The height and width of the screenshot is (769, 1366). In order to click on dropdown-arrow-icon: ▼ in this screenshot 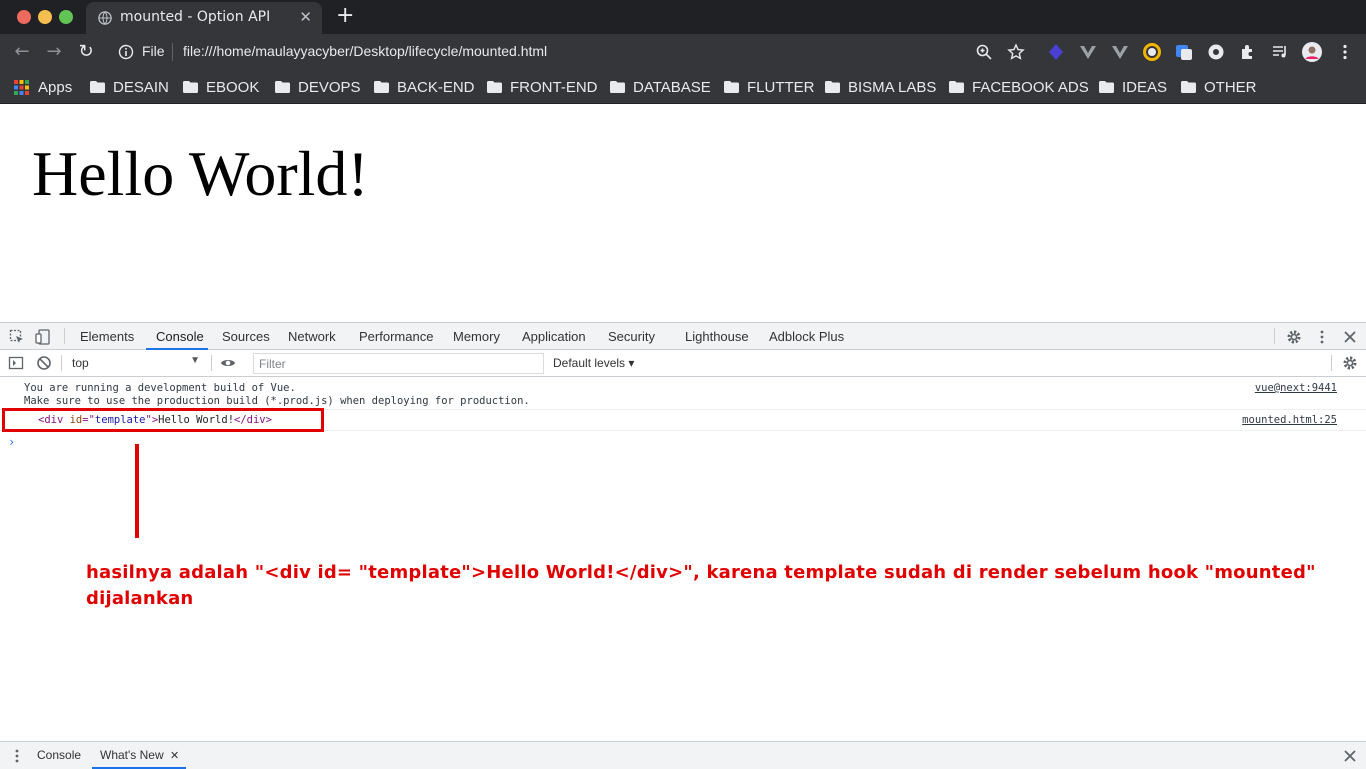, I will do `click(195, 360)`.